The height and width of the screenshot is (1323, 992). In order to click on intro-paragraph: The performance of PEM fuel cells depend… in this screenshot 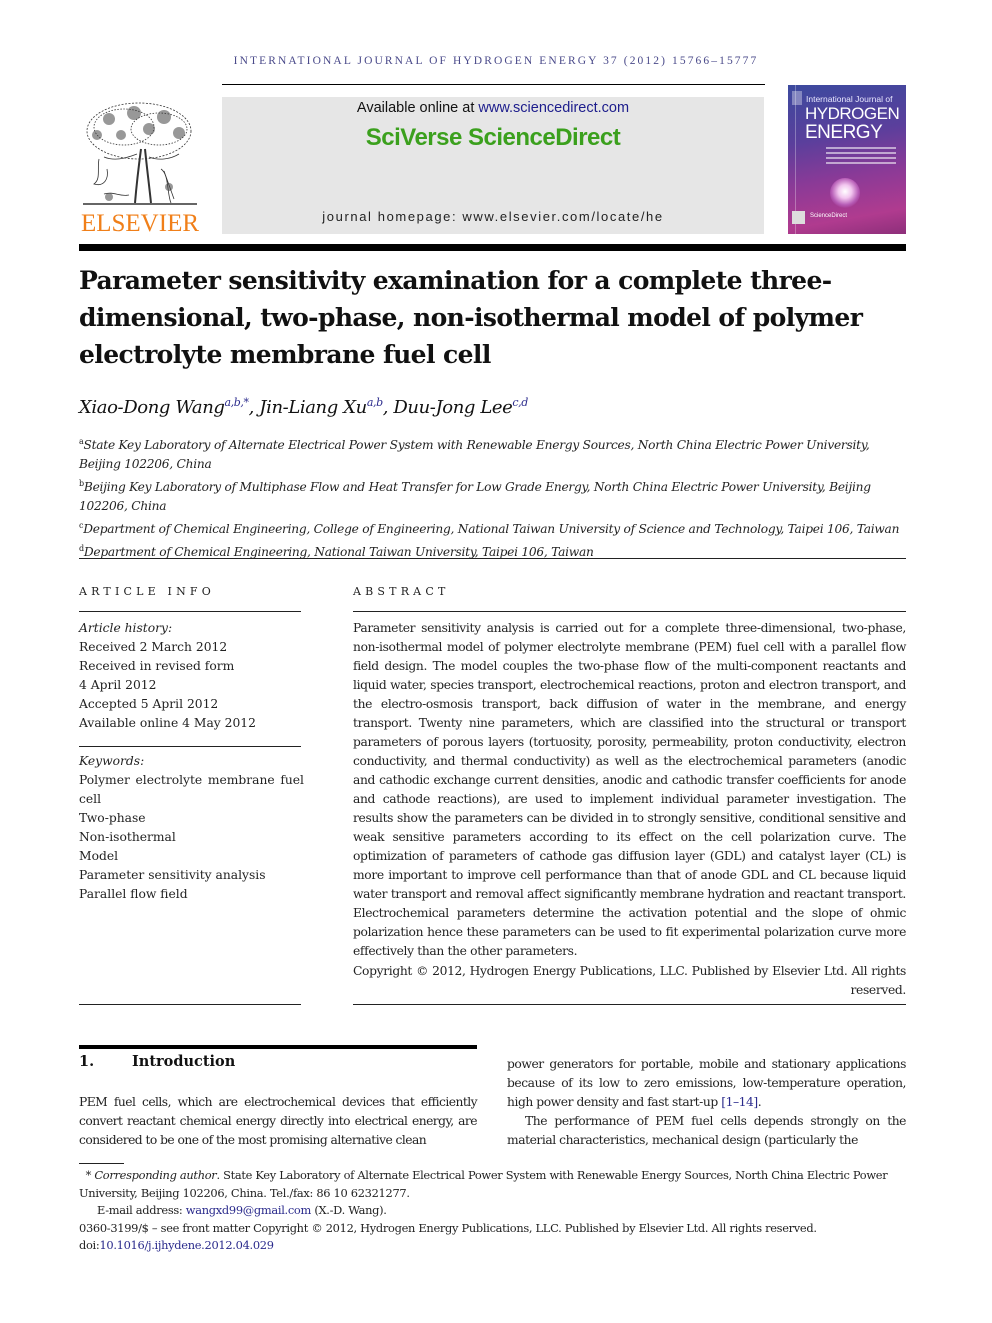, I will do `click(706, 1130)`.